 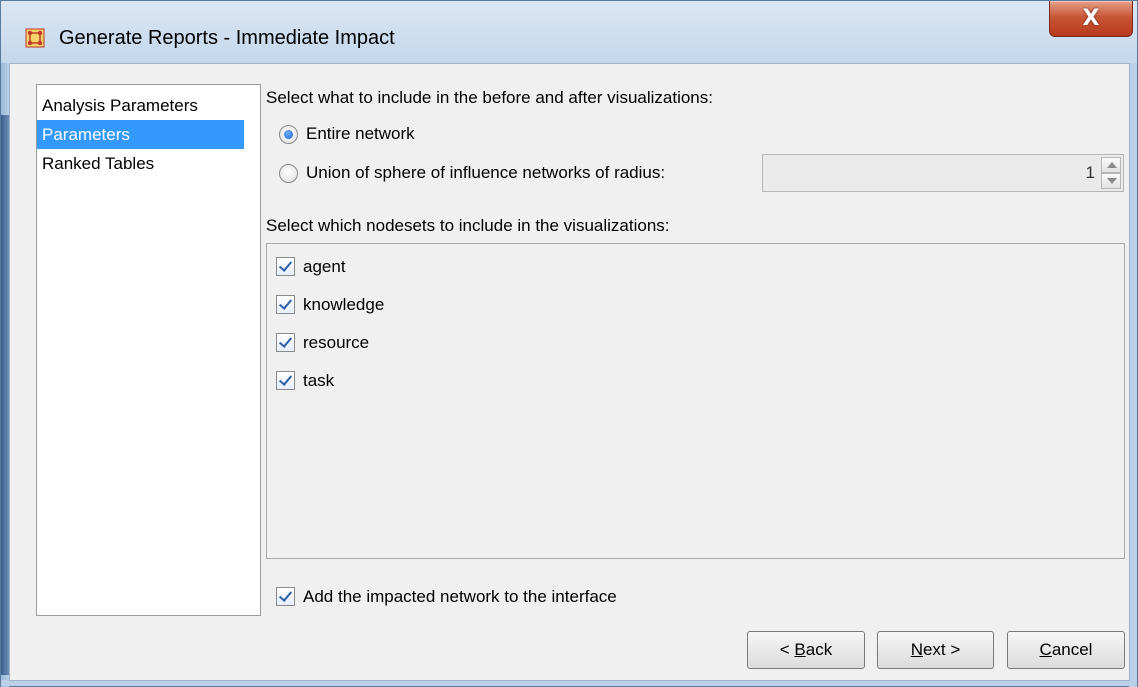 I want to click on cancel-button-mnemonic: C, so click(x=1045, y=649).